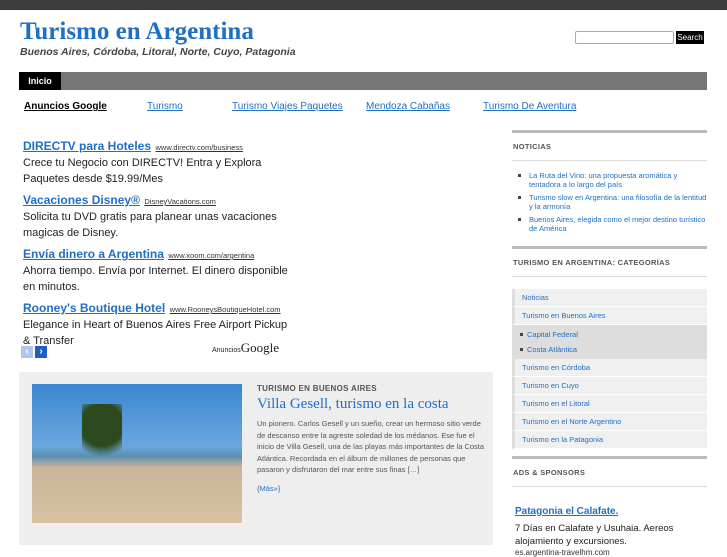 Image resolution: width=727 pixels, height=557 pixels. I want to click on post-title: Villa Gesell, turismo en la costa, so click(353, 404).